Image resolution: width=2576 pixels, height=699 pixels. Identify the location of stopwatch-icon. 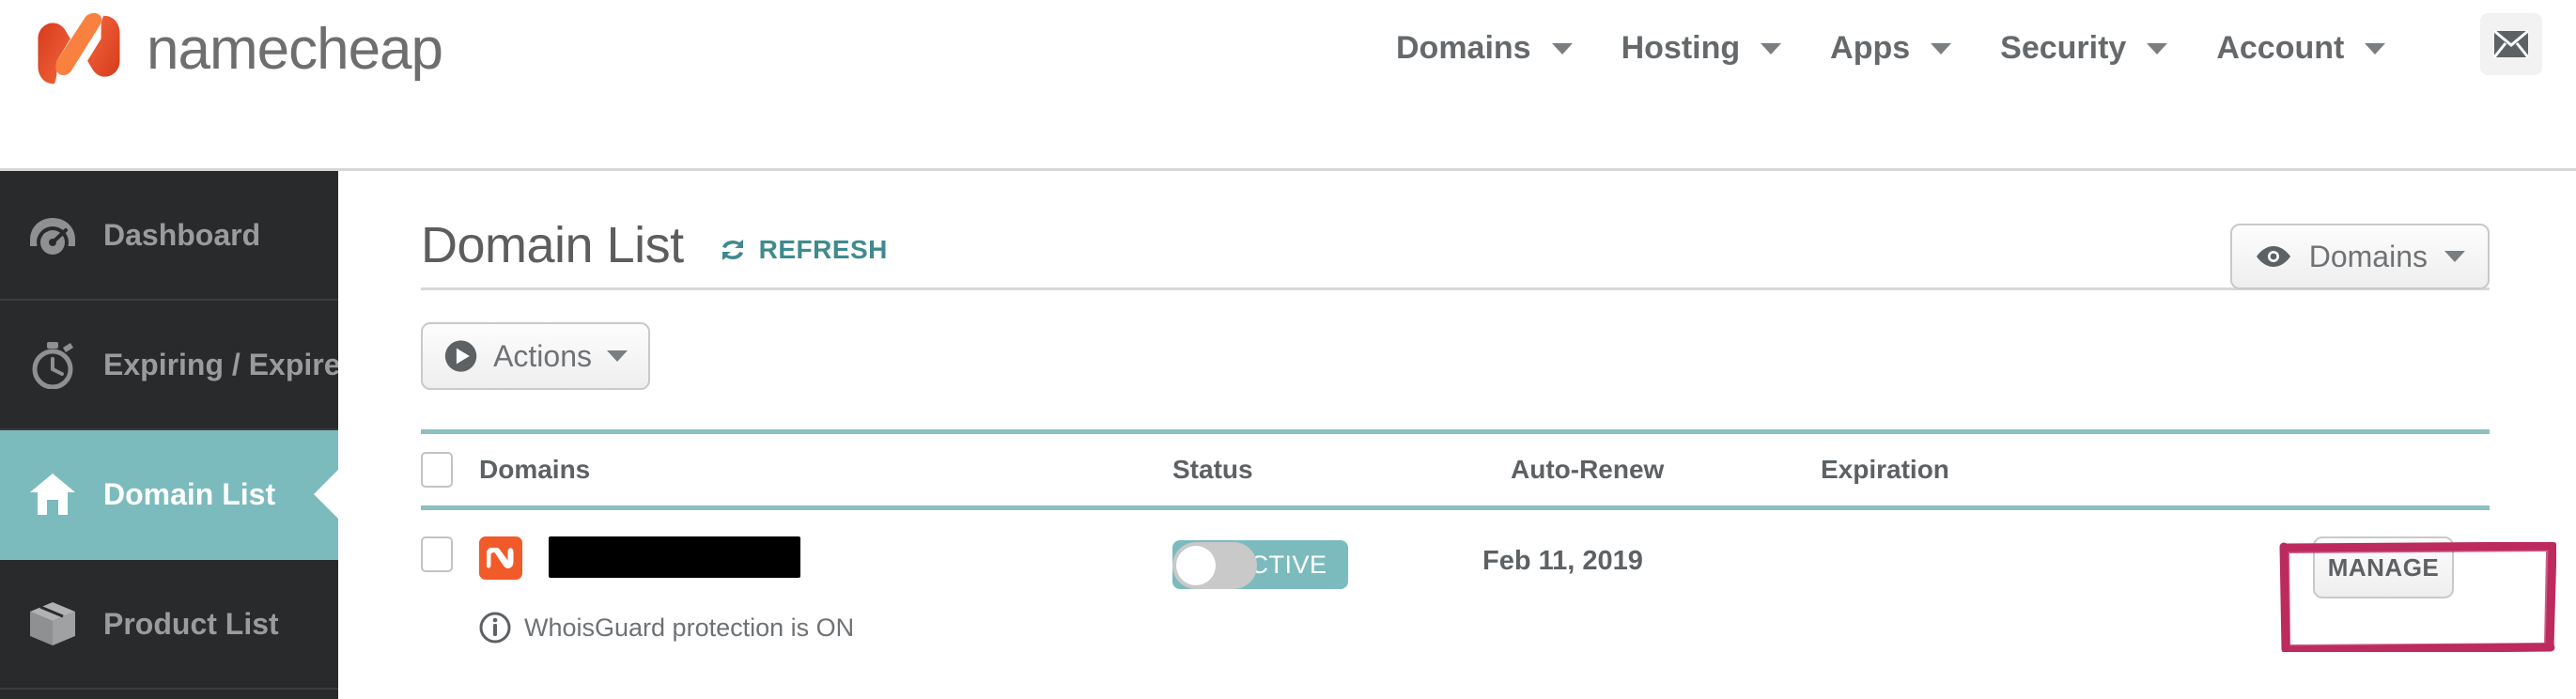
(52, 364).